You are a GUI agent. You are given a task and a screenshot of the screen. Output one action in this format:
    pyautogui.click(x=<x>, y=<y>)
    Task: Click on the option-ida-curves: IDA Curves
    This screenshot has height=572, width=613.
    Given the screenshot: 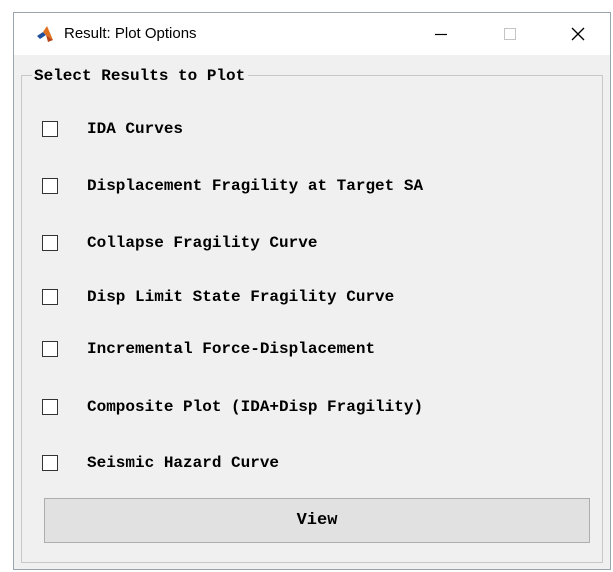 What is the action you would take?
    pyautogui.click(x=322, y=130)
    